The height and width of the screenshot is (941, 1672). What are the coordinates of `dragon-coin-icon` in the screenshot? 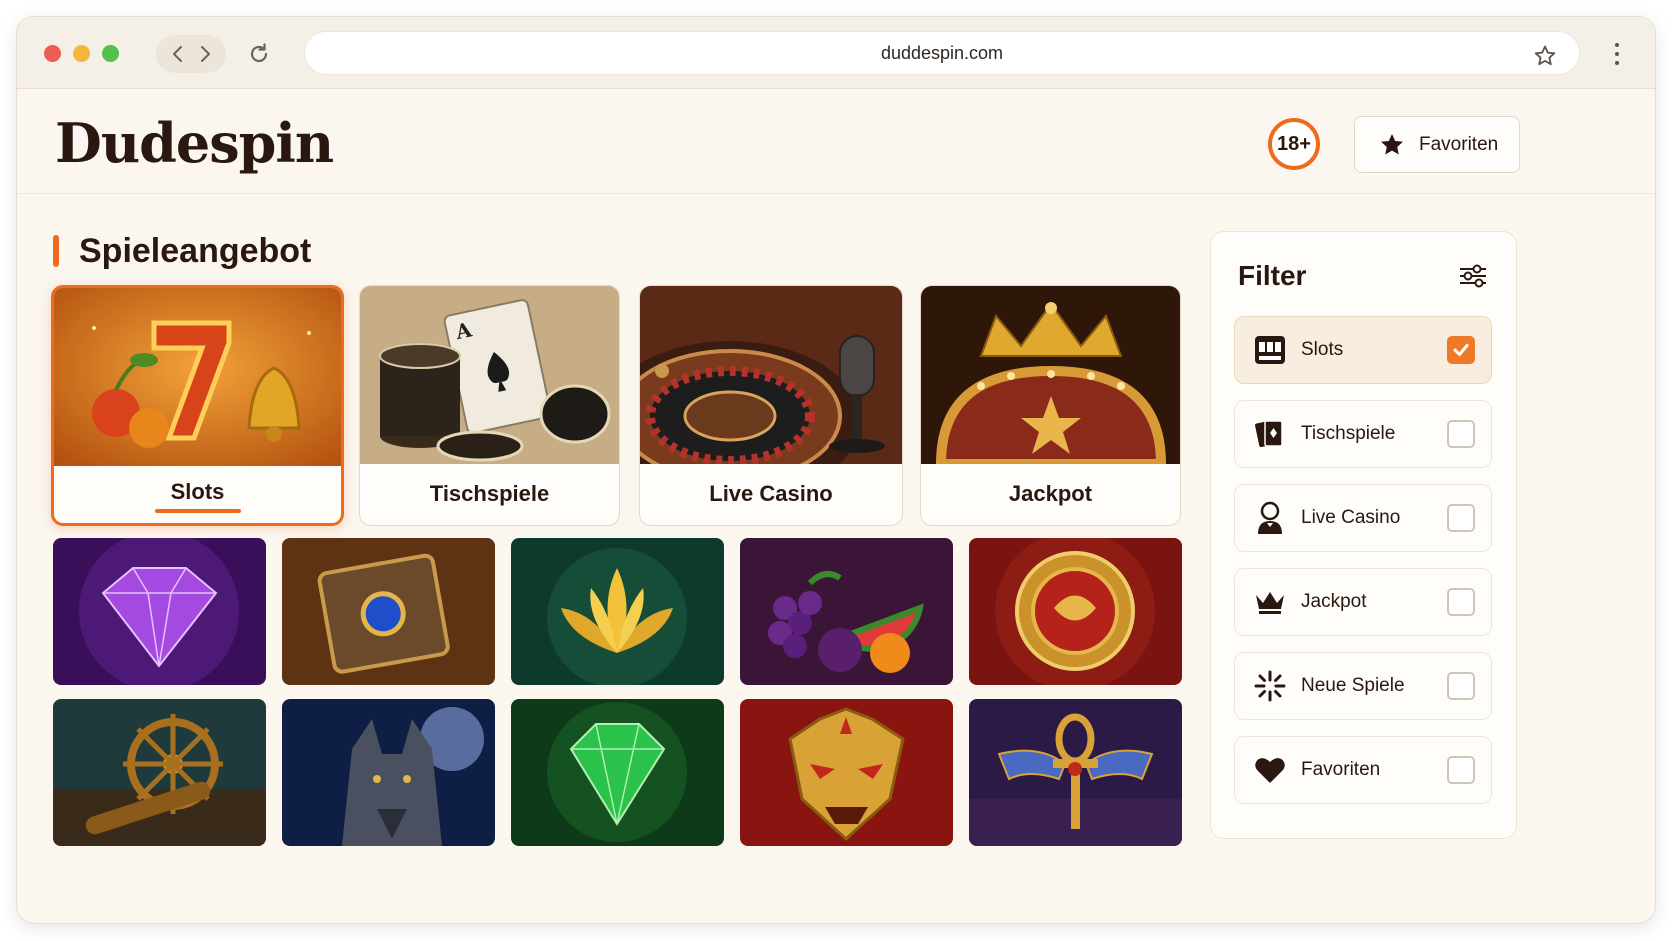 It's located at (1075, 611).